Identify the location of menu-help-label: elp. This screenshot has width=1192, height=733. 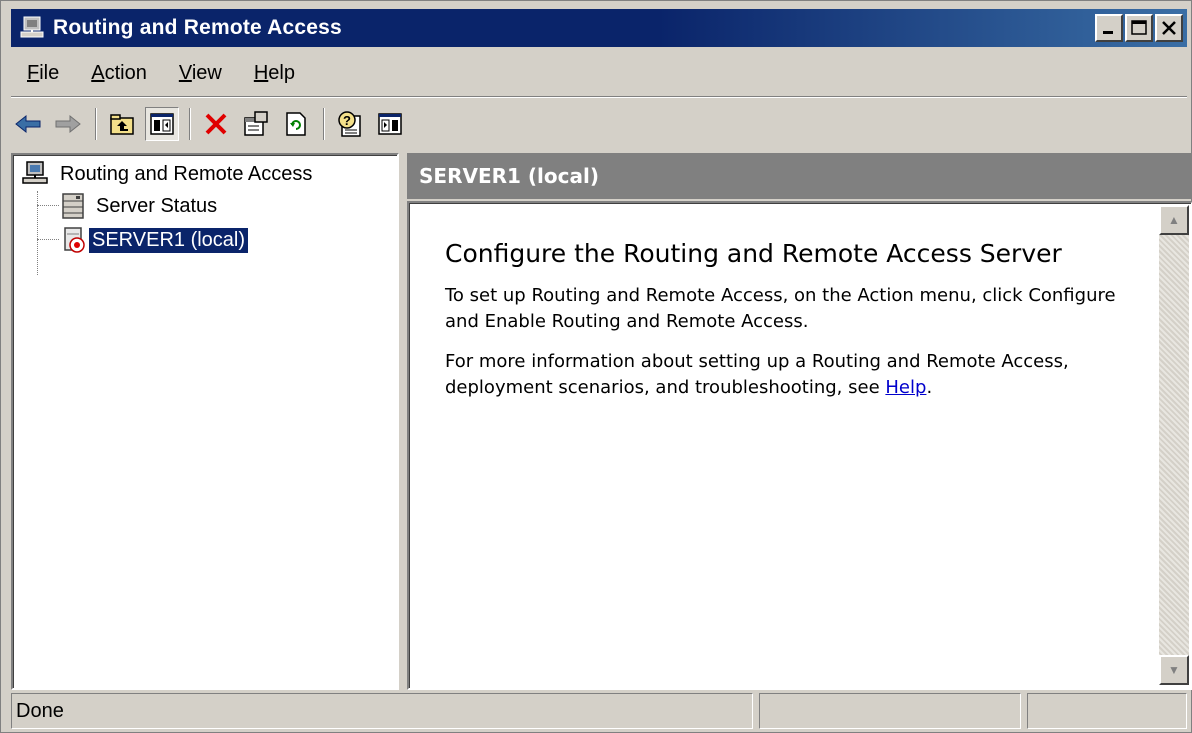
(281, 73).